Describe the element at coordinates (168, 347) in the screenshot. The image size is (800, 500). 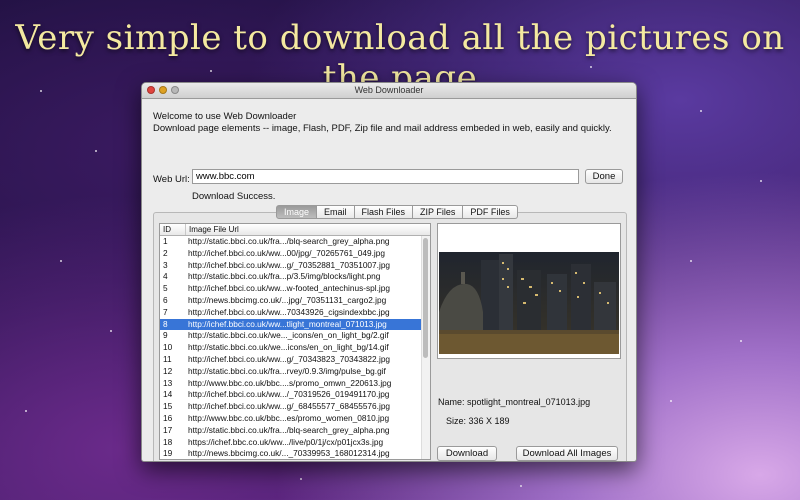
I see `row-id: 10` at that location.